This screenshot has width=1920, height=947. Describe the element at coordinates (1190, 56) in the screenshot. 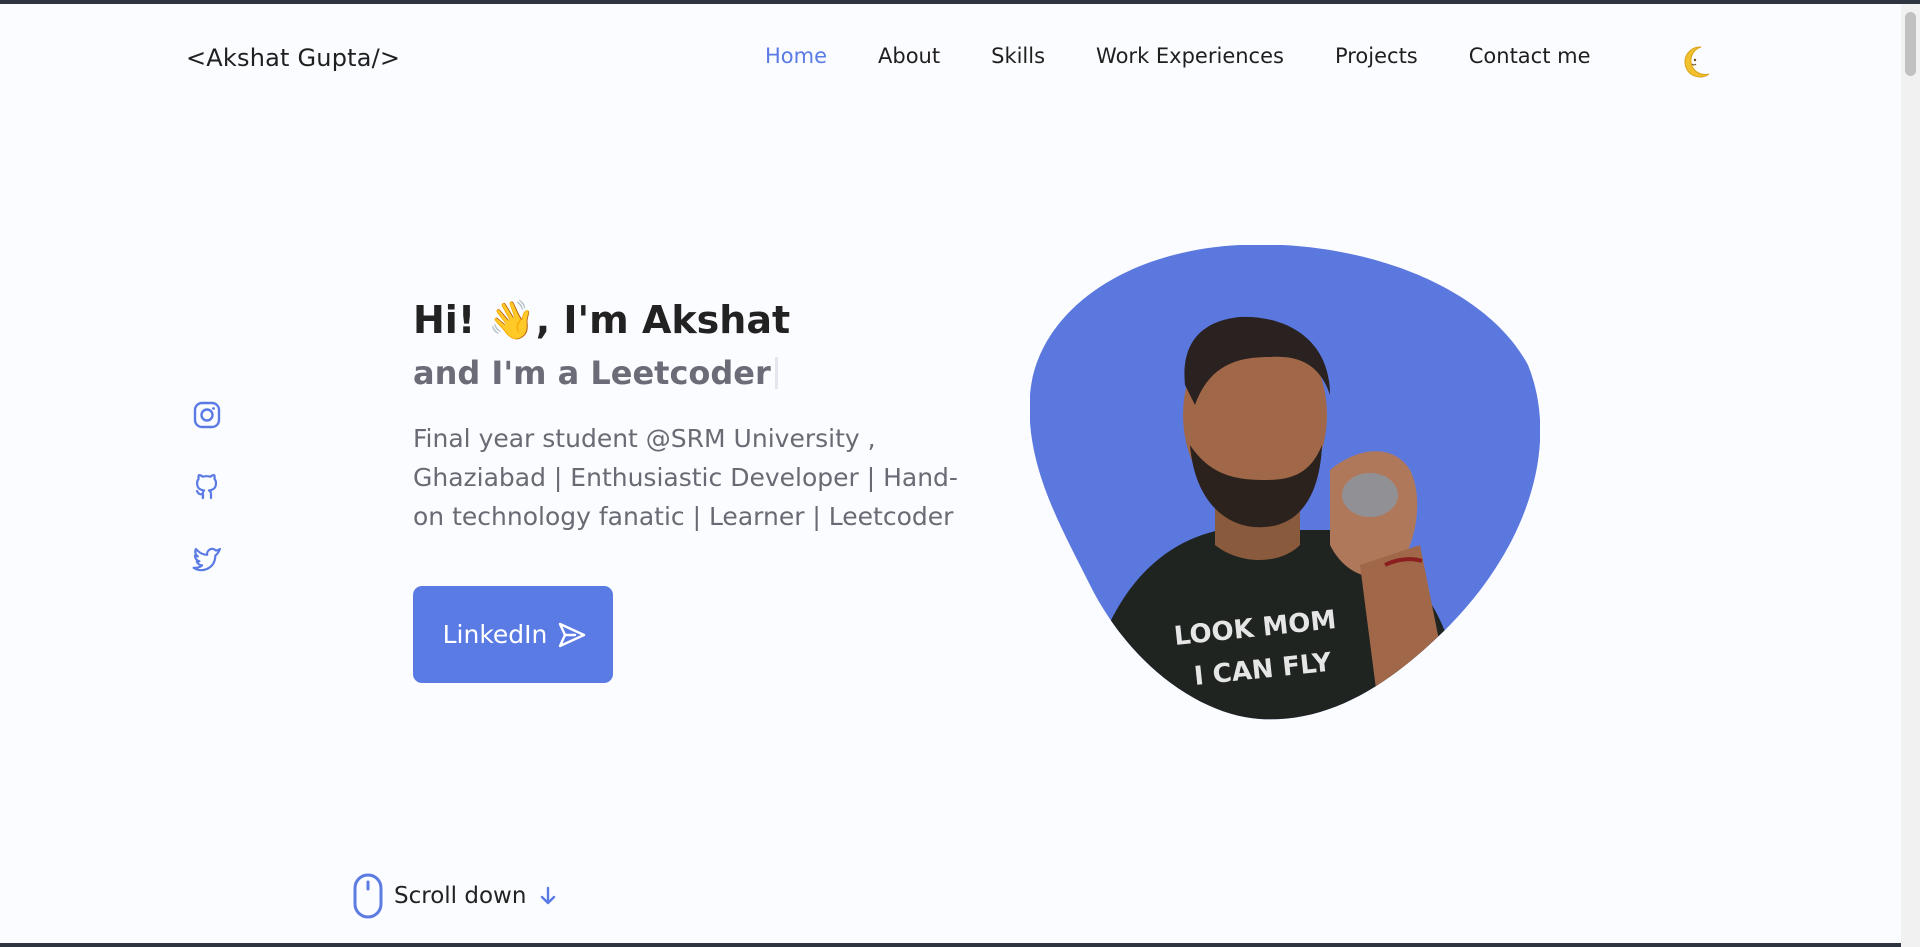

I see `nav-work-experiences: Work Experiences` at that location.